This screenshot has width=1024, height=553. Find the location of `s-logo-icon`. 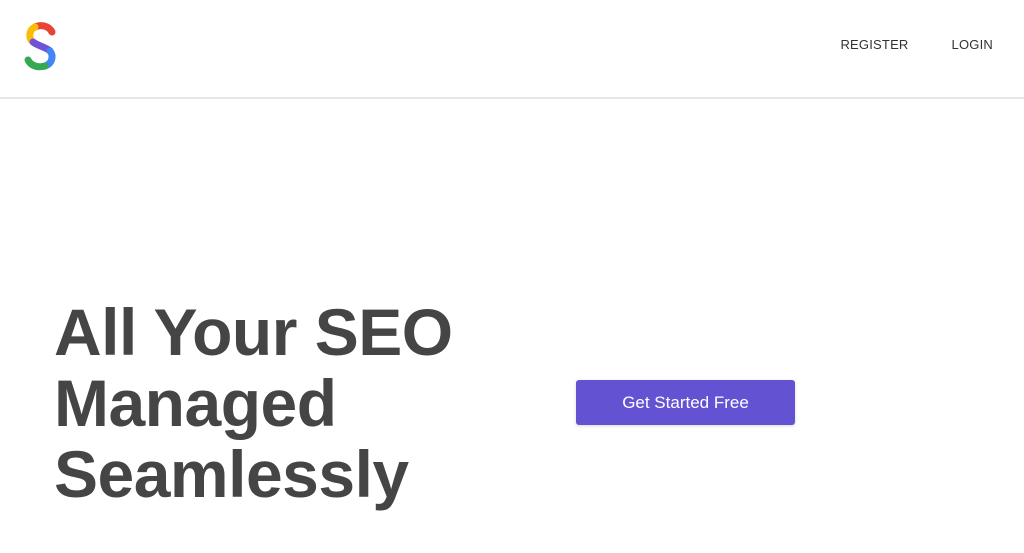

s-logo-icon is located at coordinates (41, 46).